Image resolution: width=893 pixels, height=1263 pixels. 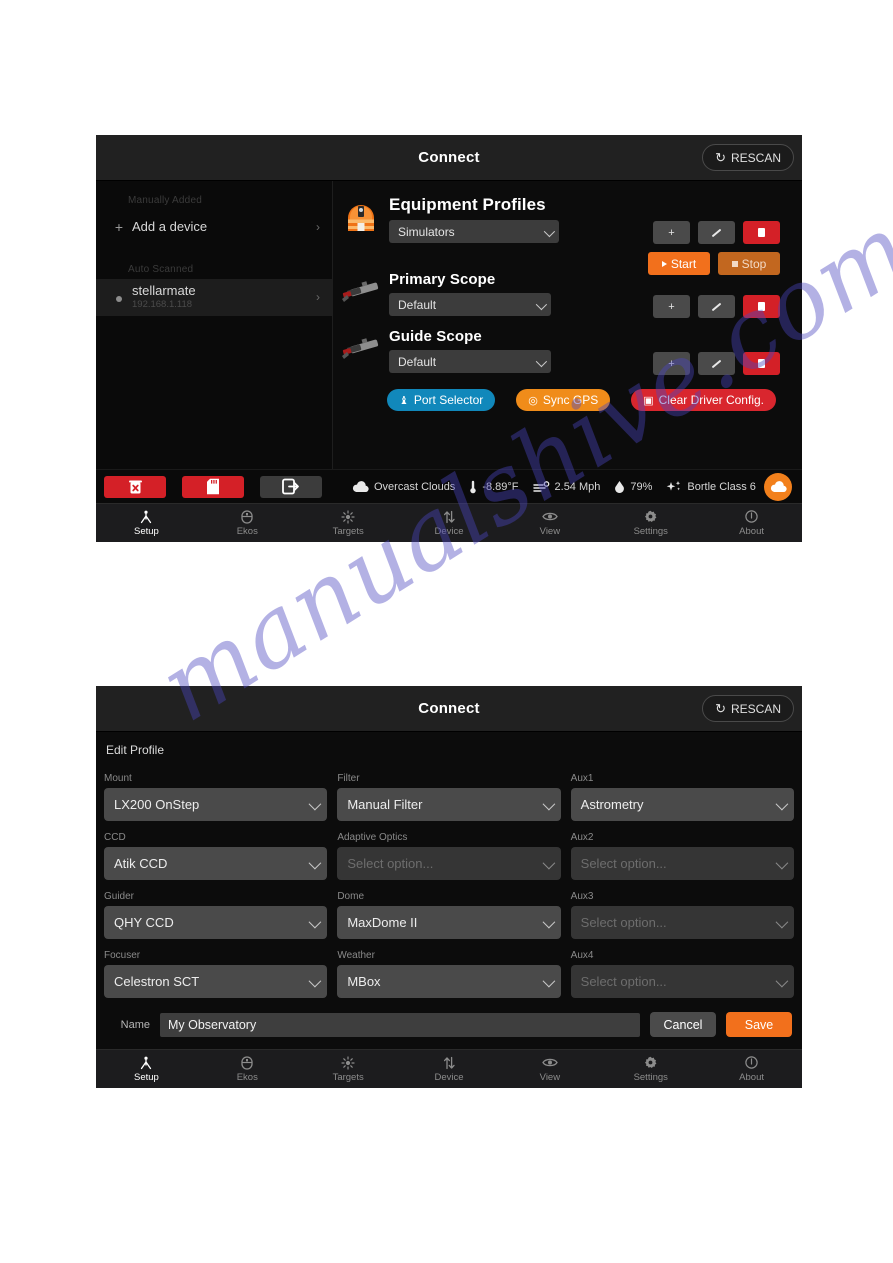 I want to click on sidebar-item-stellarmate: stellarmate 192.168.1.118 ›, so click(x=214, y=297).